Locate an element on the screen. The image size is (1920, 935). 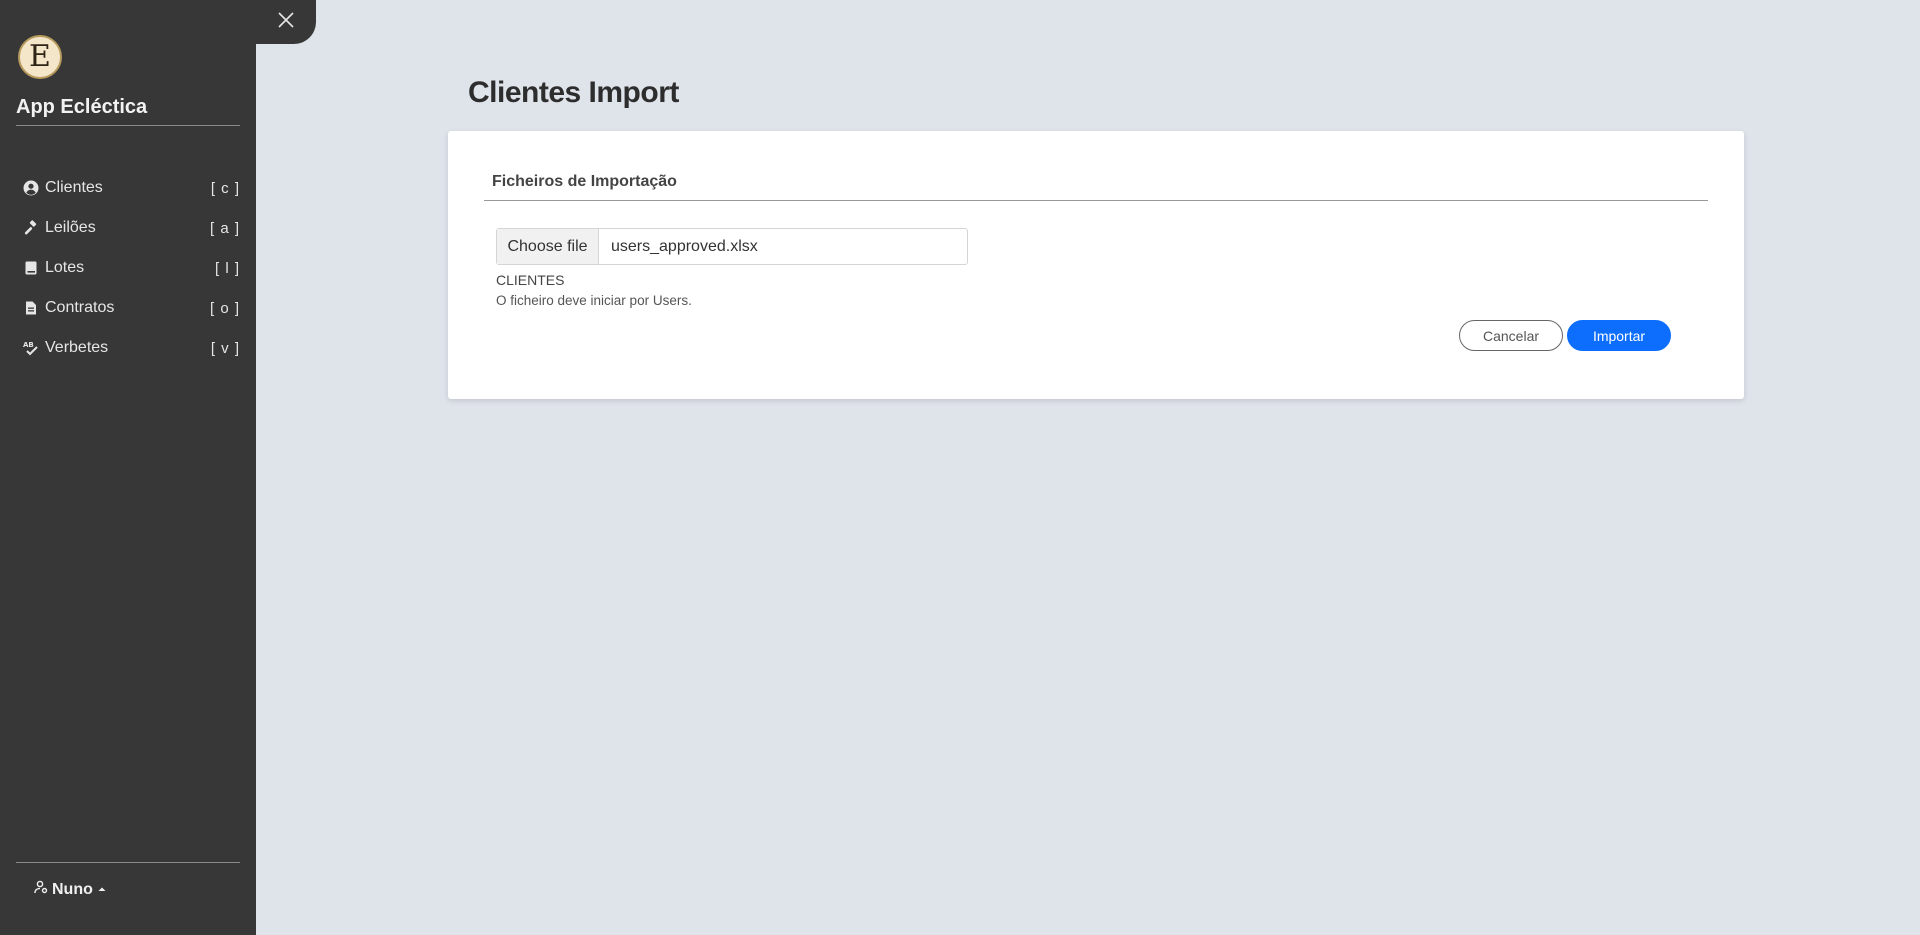
sidebar-item-contratos: Contratos [ o ] is located at coordinates (128, 308).